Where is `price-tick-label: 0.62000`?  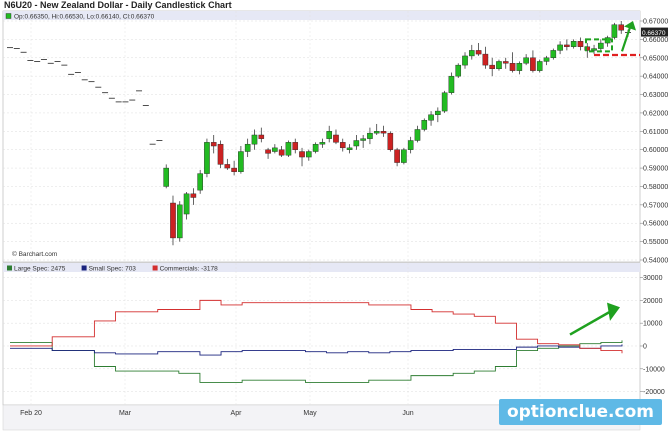 price-tick-label: 0.62000 is located at coordinates (655, 113).